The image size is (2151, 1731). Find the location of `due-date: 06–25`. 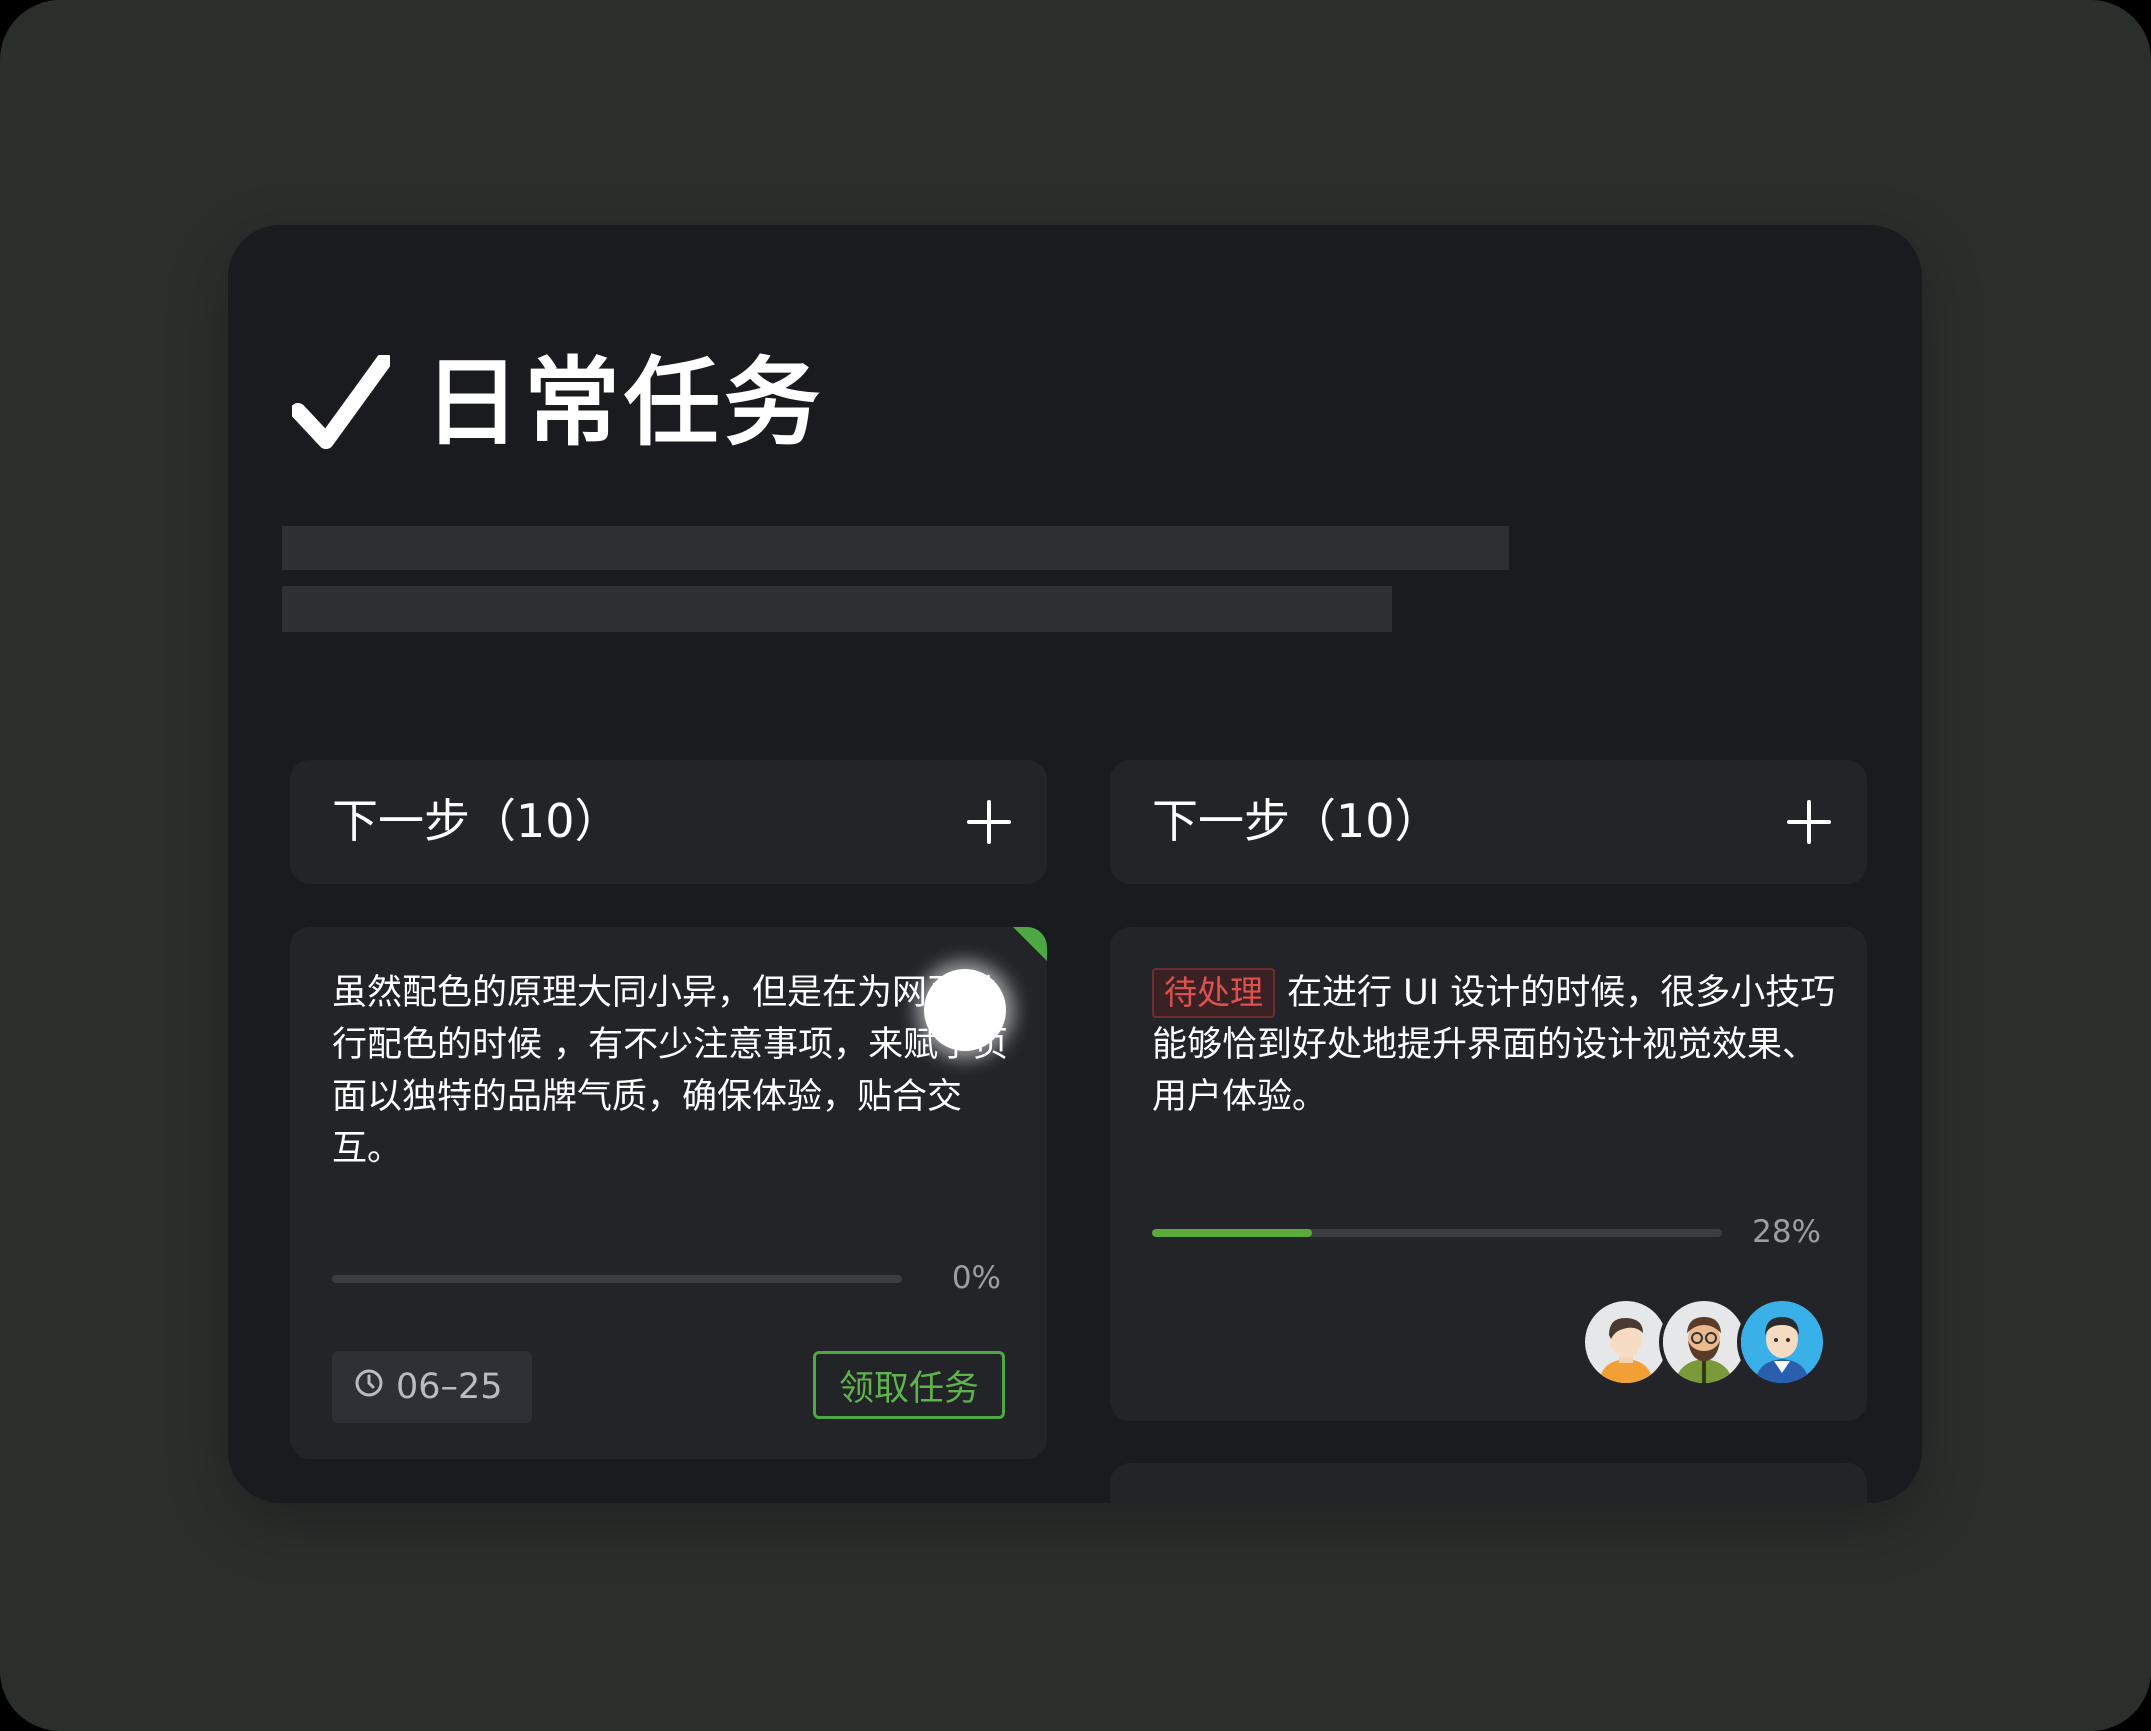

due-date: 06–25 is located at coordinates (432, 1387).